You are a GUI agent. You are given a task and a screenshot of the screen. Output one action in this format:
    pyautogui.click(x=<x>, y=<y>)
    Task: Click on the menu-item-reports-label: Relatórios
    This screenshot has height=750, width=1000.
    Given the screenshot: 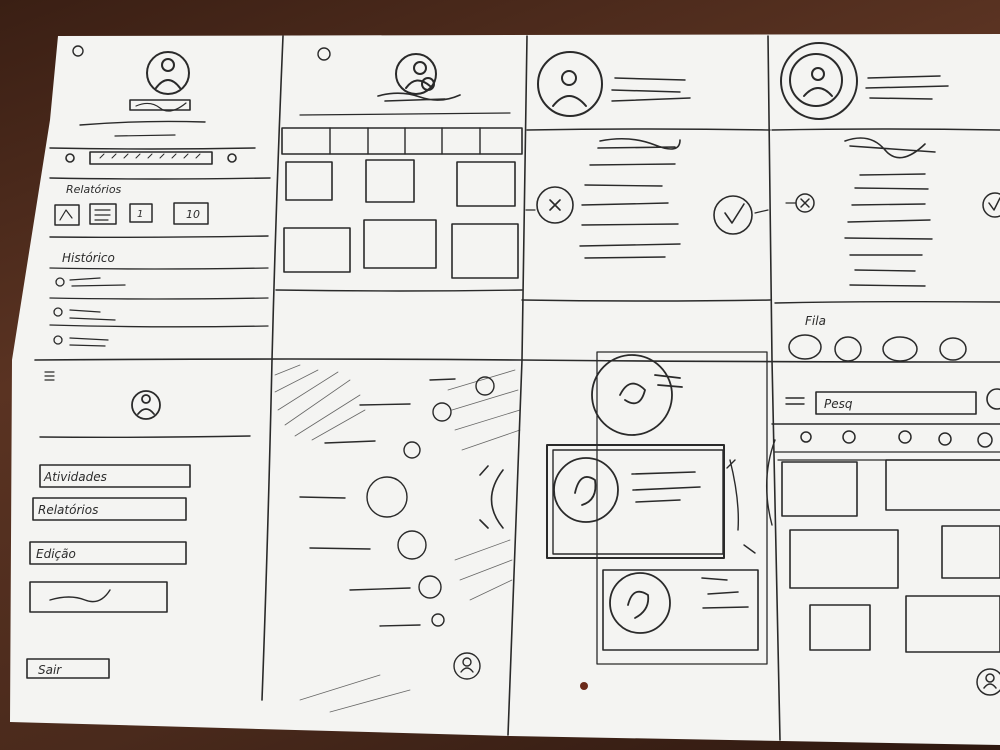 What is the action you would take?
    pyautogui.click(x=68, y=510)
    